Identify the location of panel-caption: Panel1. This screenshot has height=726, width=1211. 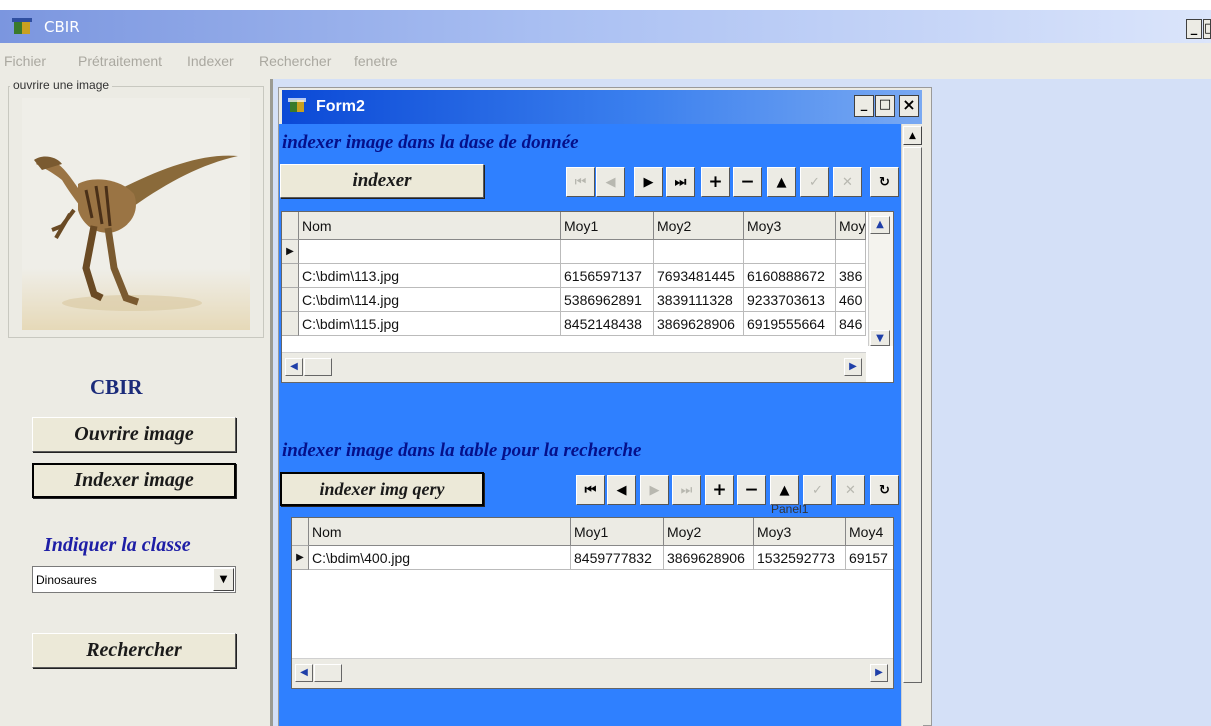
(790, 509).